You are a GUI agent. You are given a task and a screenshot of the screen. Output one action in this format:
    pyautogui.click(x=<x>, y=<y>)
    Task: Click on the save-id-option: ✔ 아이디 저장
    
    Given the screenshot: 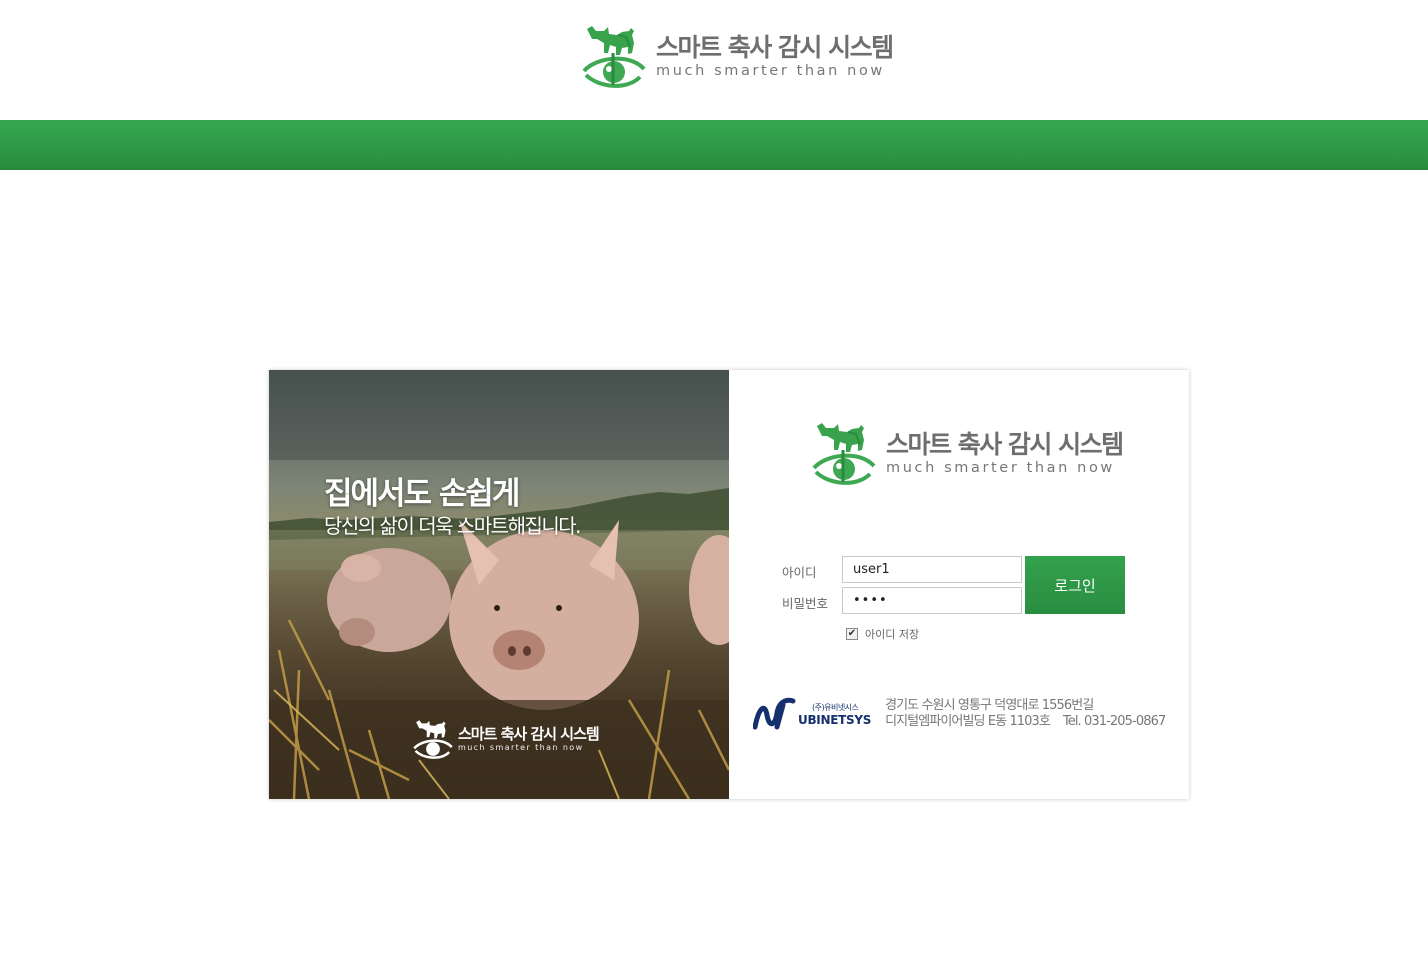 What is the action you would take?
    pyautogui.click(x=882, y=634)
    